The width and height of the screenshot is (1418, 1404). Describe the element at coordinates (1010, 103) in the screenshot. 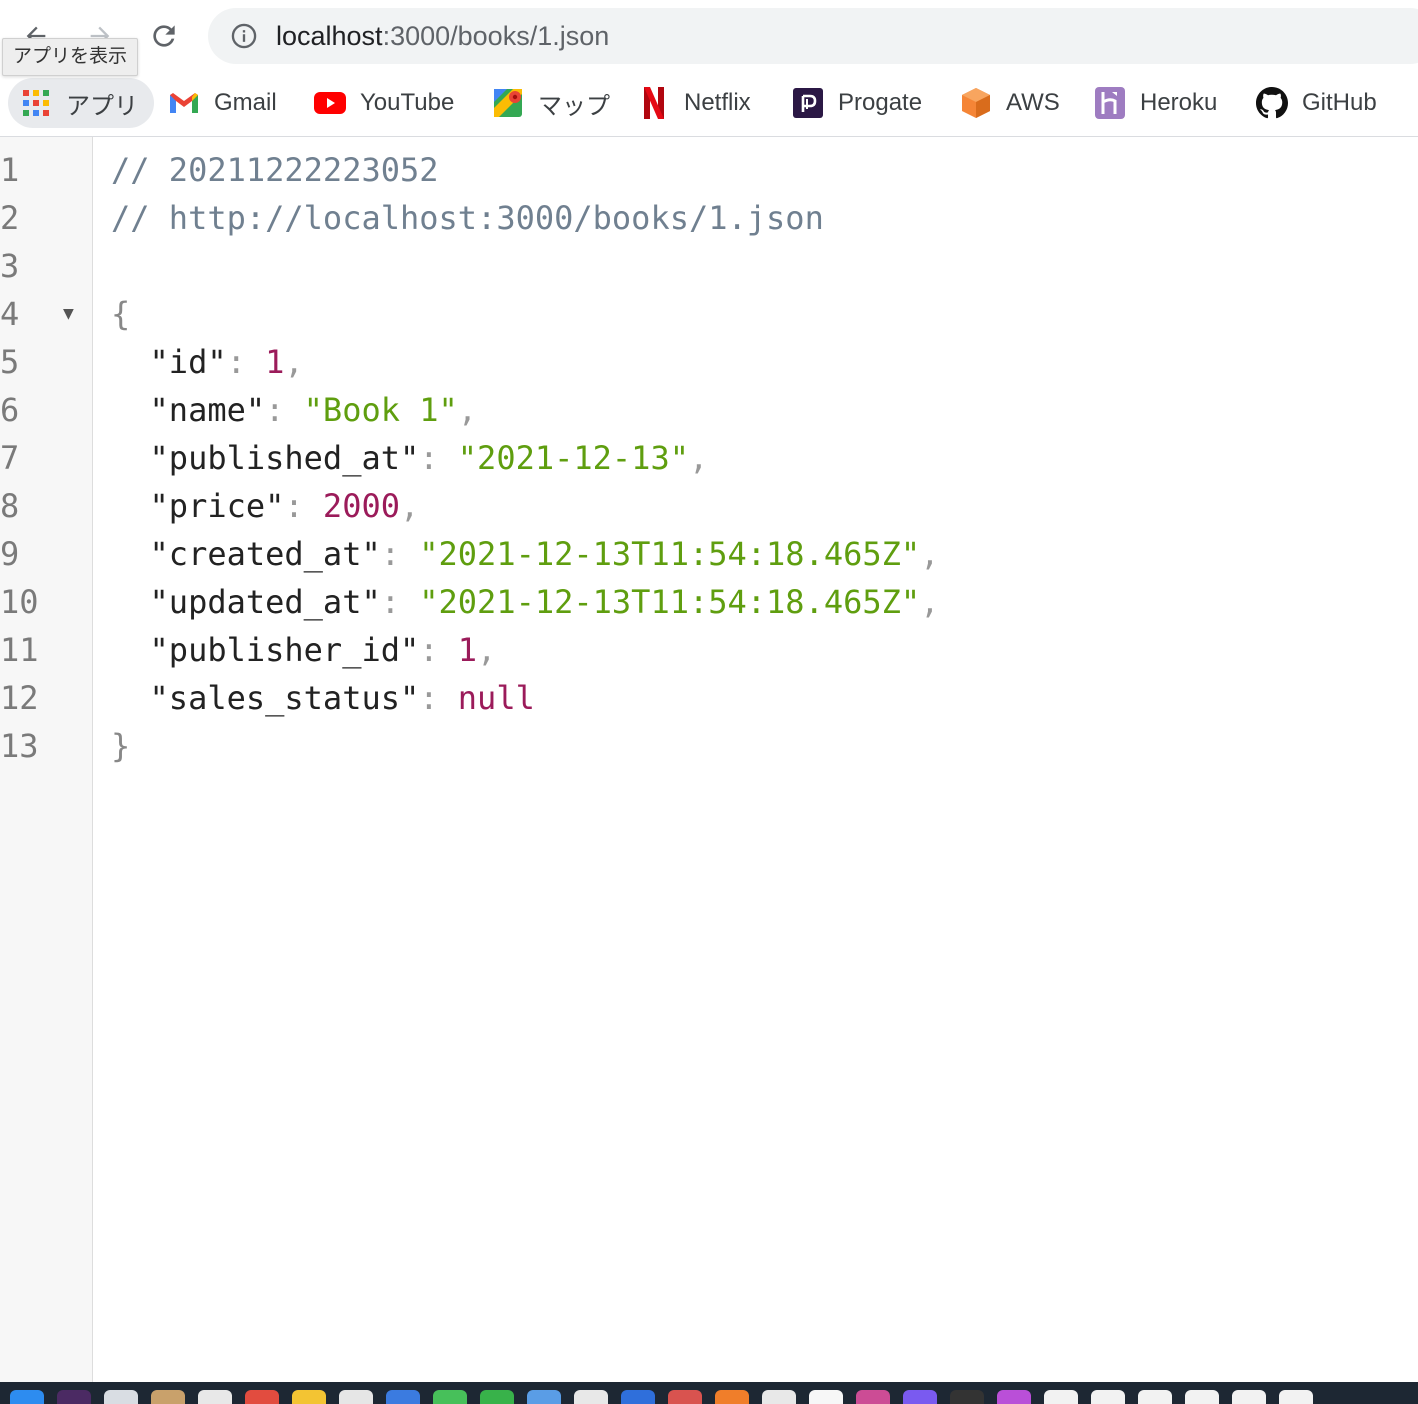

I see `bookmark-aws: AWS` at that location.